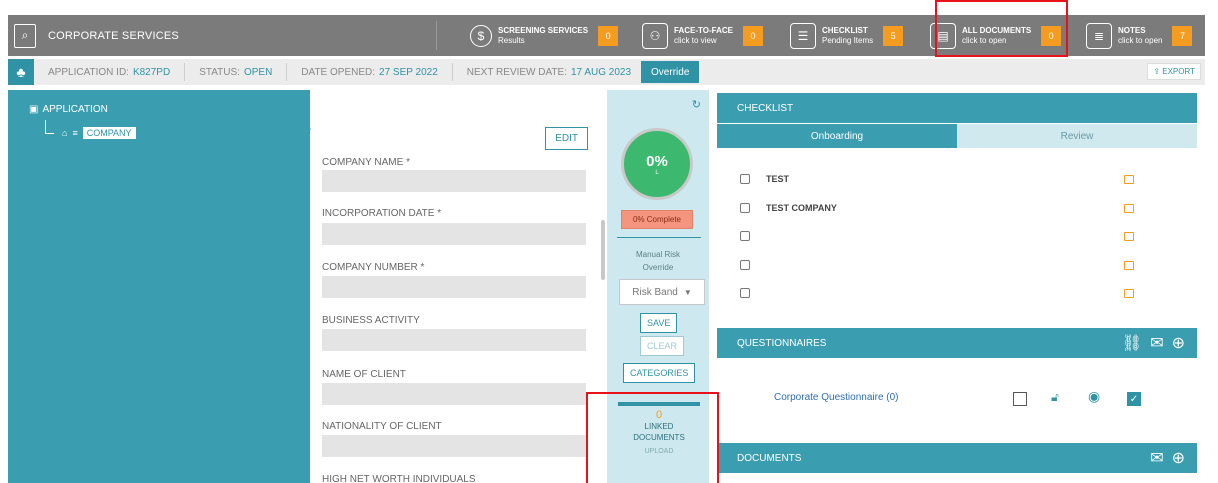 The height and width of the screenshot is (483, 1218). Describe the element at coordinates (1077, 136) in the screenshot. I see `tab-review: Review` at that location.